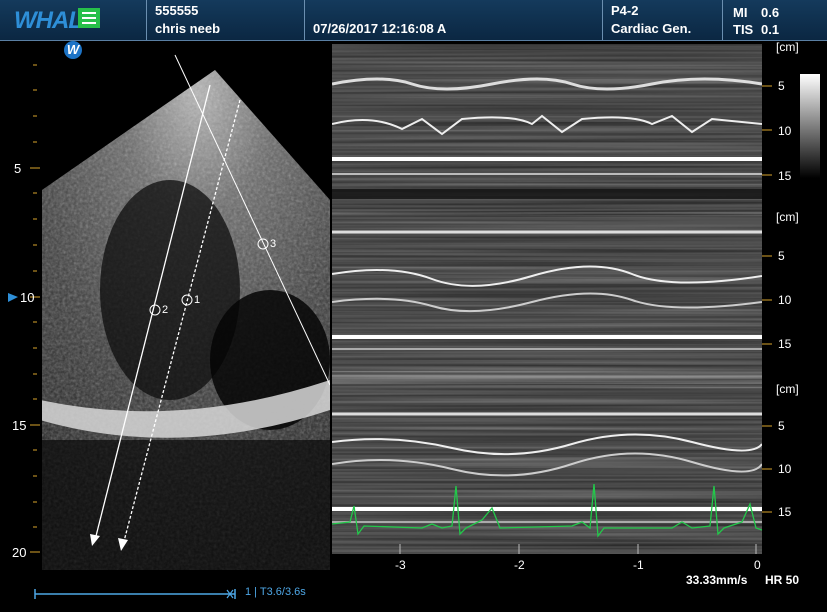 This screenshot has height=612, width=827. I want to click on panel1-tick-10: 10, so click(785, 131).